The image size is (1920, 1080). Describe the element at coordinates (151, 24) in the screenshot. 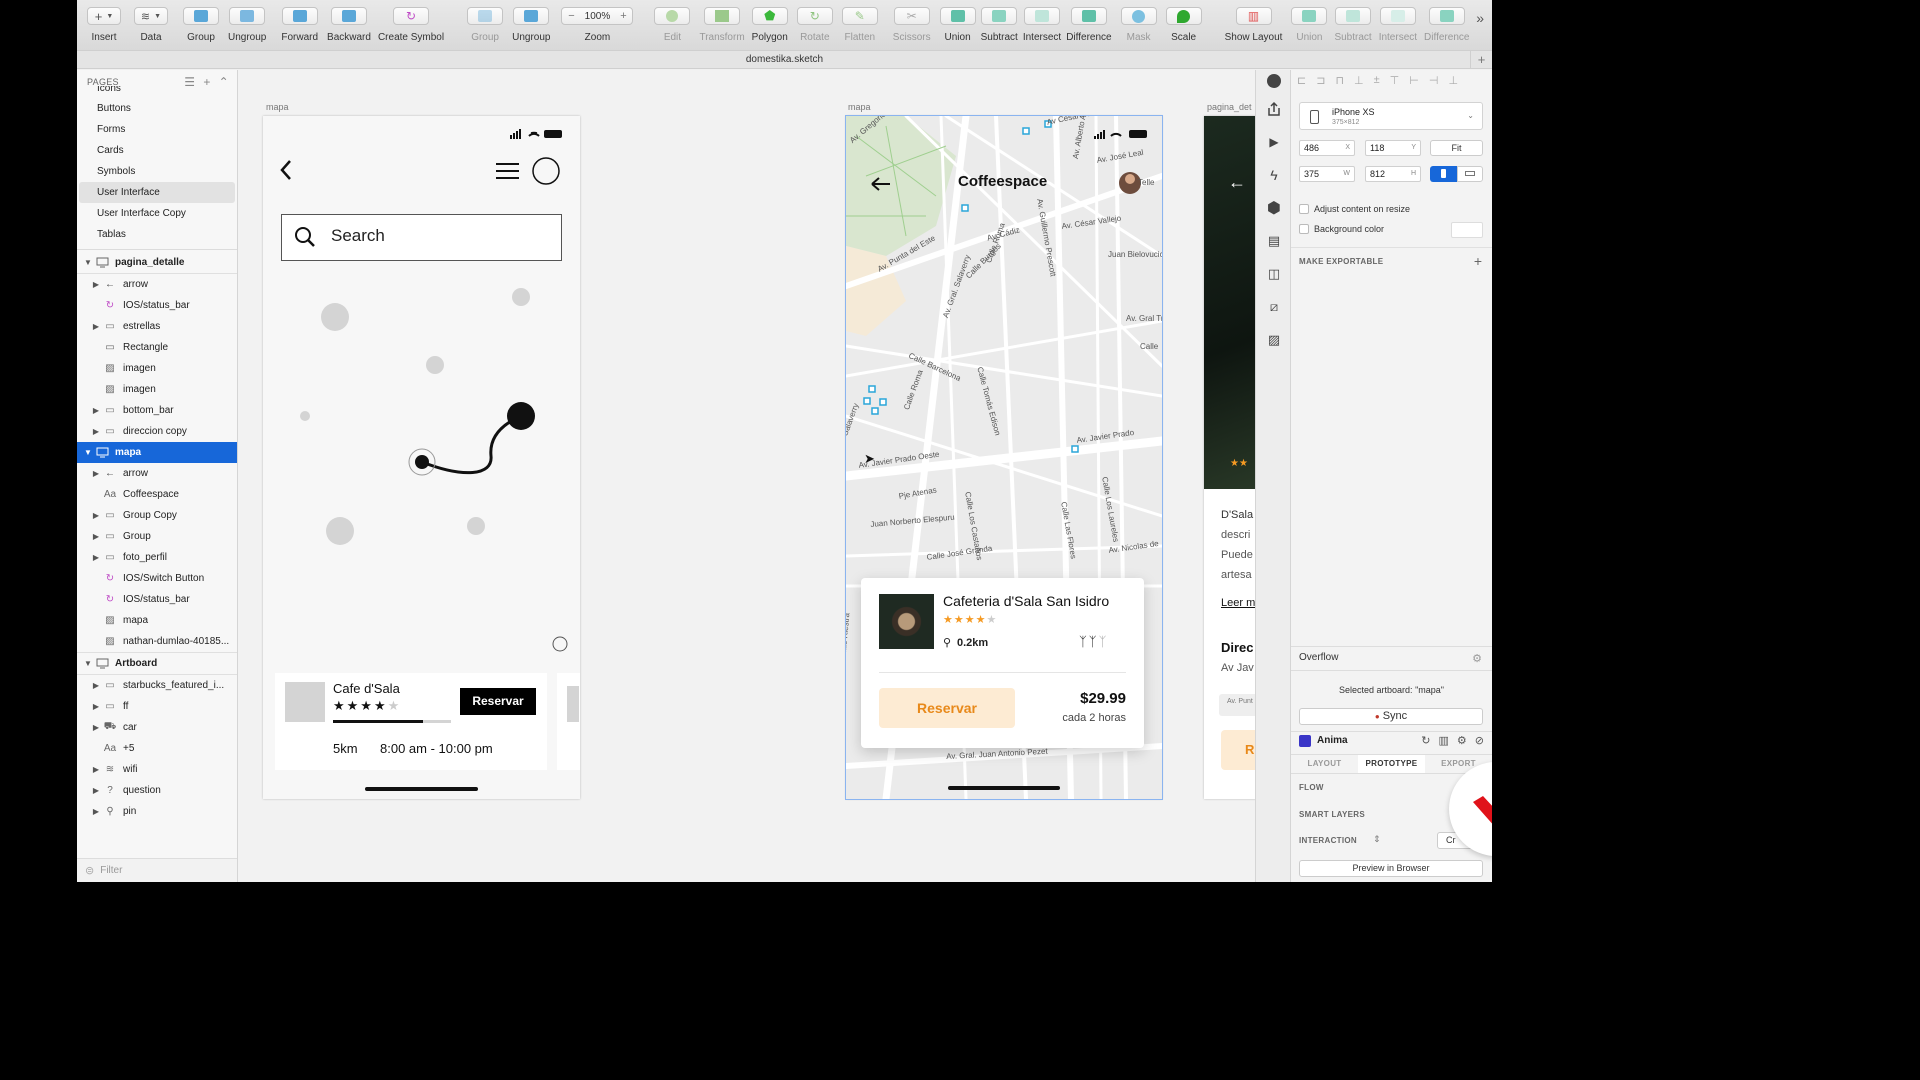

I see `data-tool: ≋ ▼ Data` at that location.